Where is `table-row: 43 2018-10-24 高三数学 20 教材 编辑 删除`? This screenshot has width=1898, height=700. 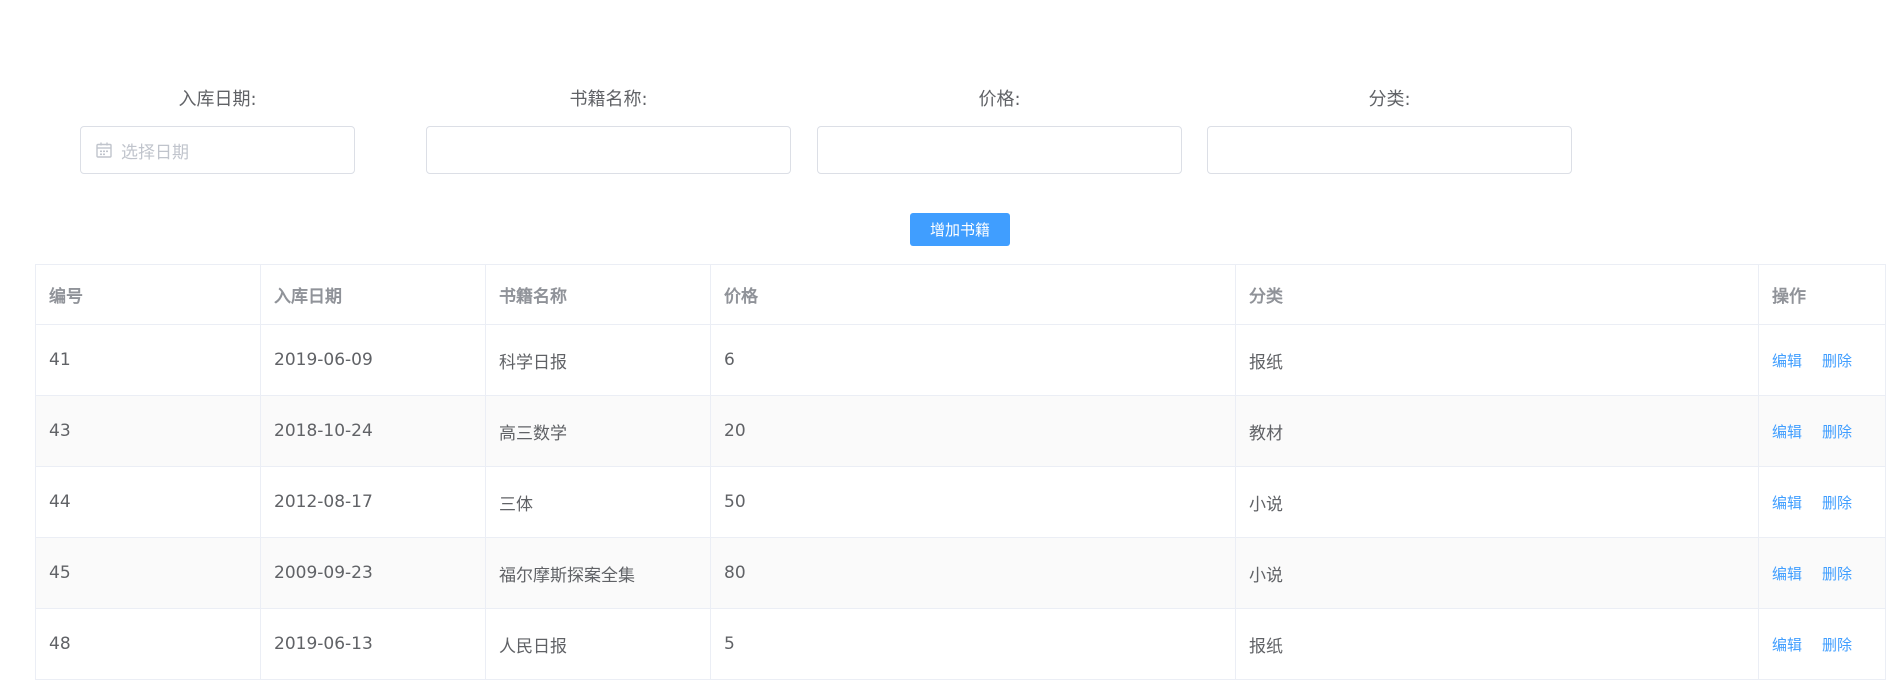
table-row: 43 2018-10-24 高三数学 20 教材 编辑 删除 is located at coordinates (960, 431).